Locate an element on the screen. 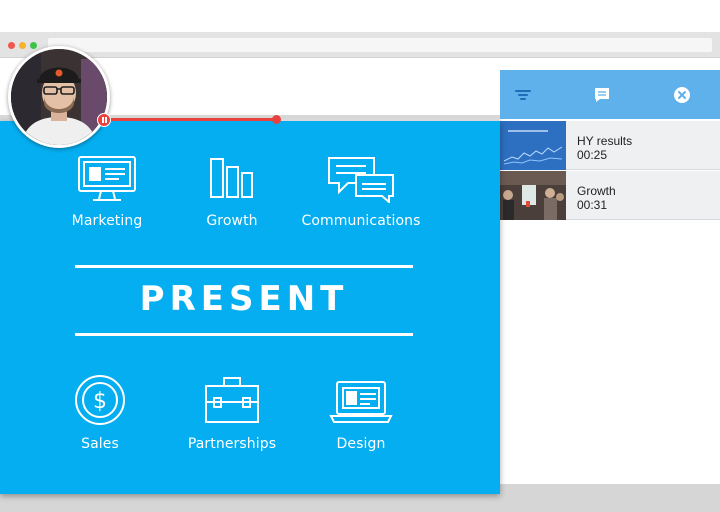 The image size is (720, 512). presenter-video is located at coordinates (59, 97).